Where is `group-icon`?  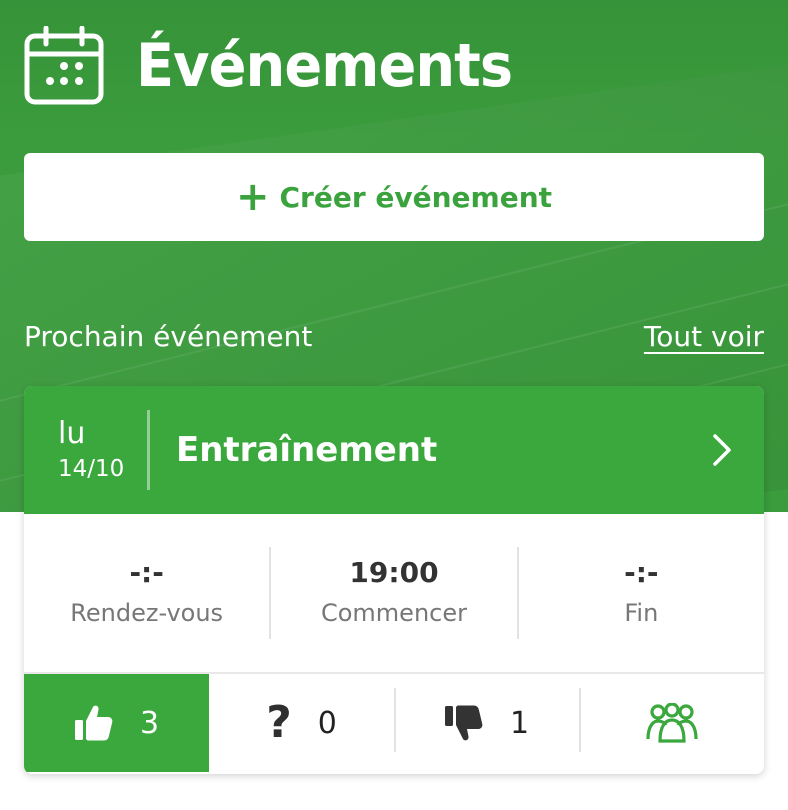 group-icon is located at coordinates (671, 723).